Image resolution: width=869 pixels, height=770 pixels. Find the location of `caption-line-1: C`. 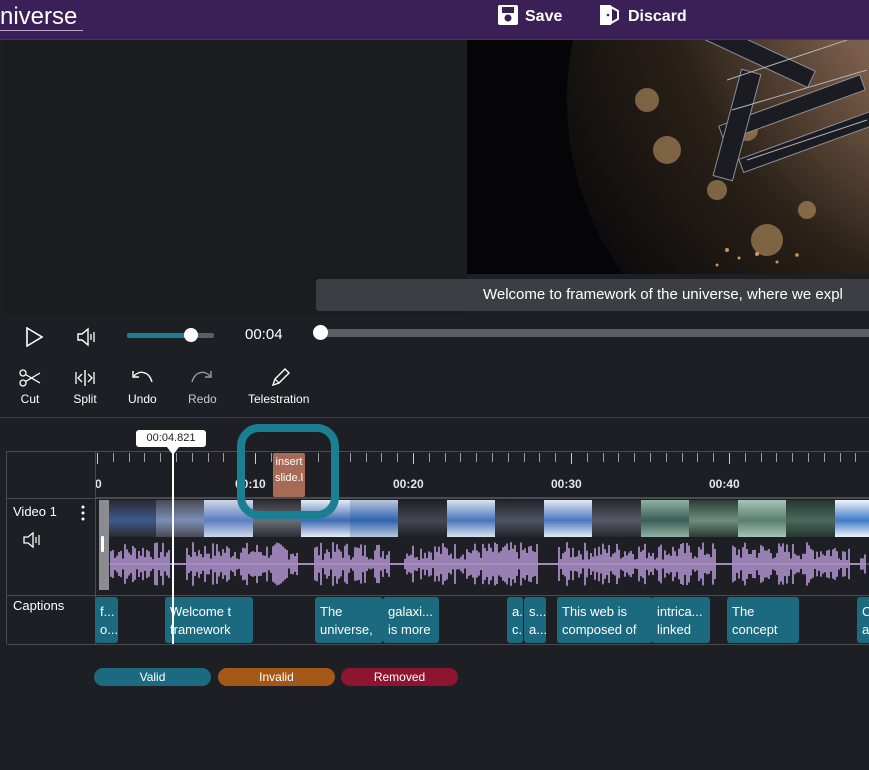

caption-line-1: C is located at coordinates (865, 611).